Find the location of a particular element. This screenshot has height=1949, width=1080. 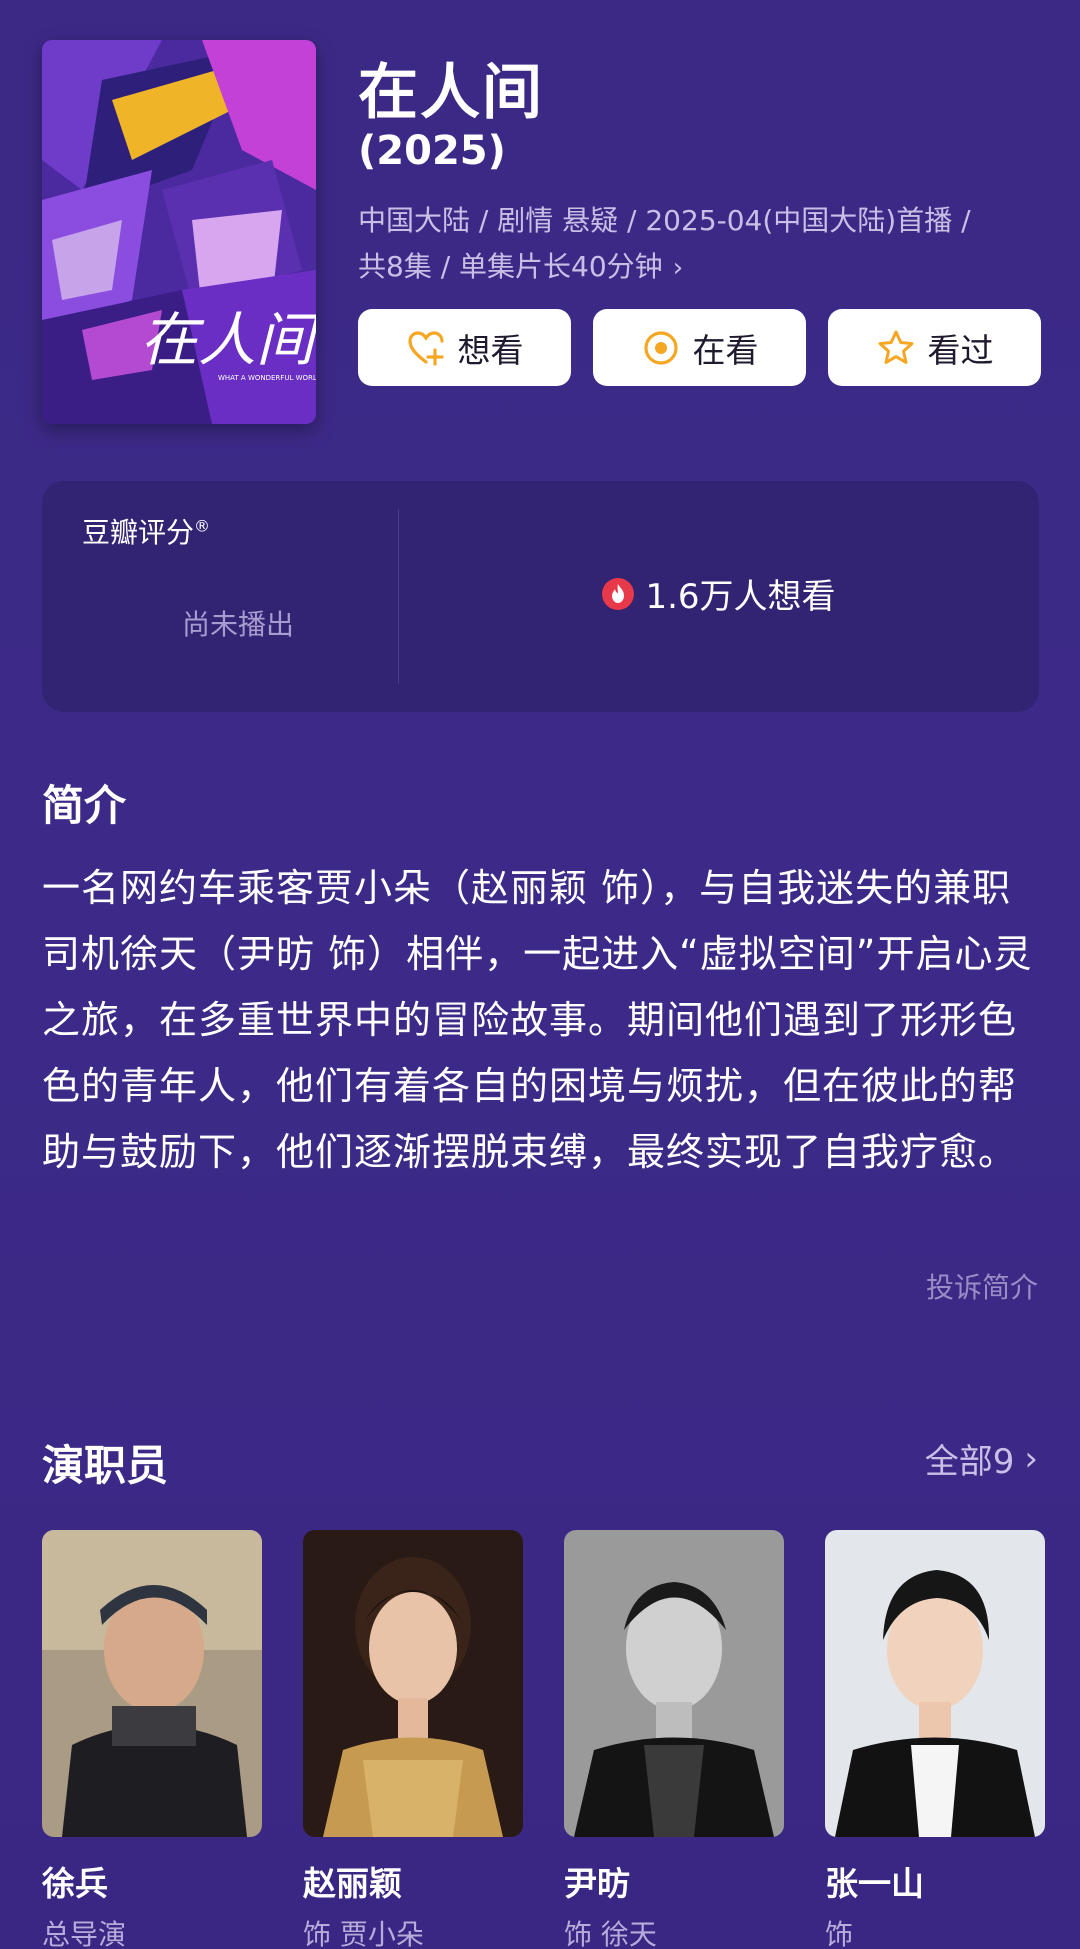

cast-all-link: 全部9 › is located at coordinates (981, 1458).